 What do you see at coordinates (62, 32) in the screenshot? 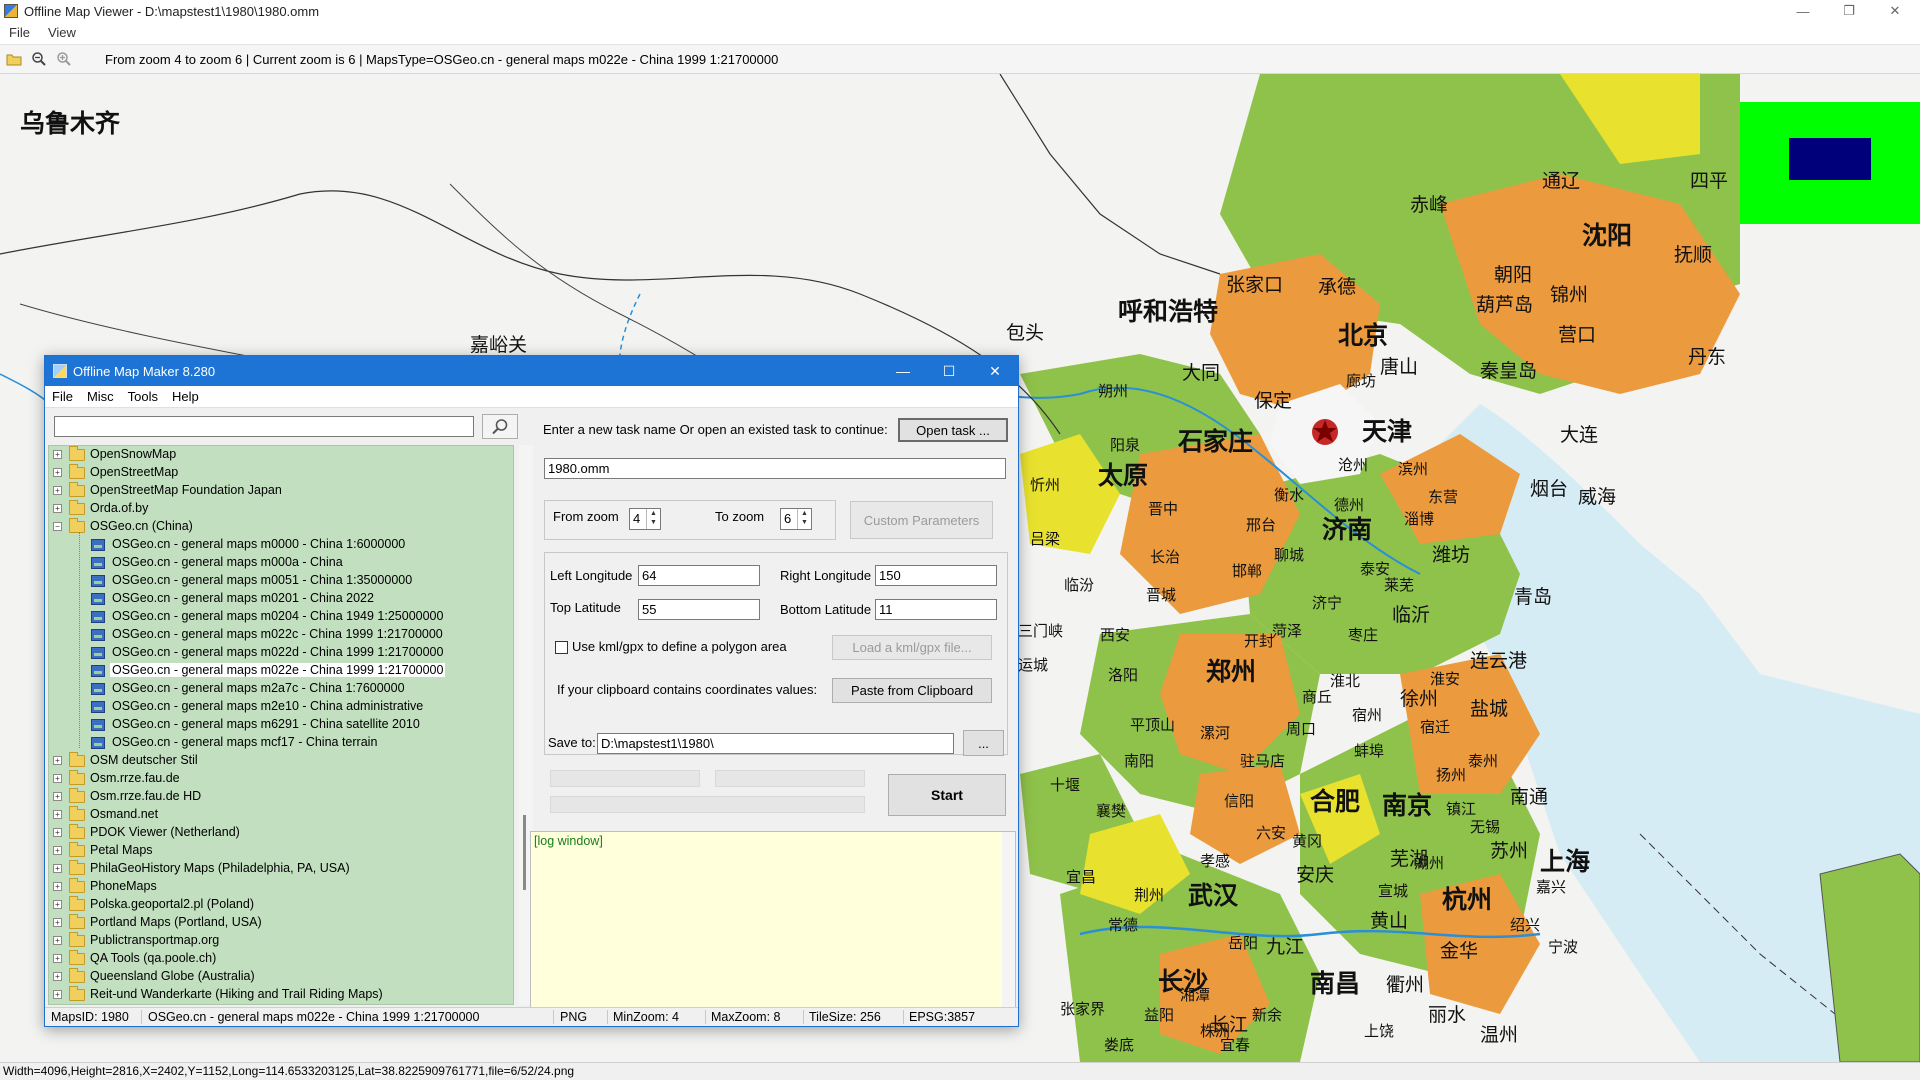
I see `menu-view: View` at bounding box center [62, 32].